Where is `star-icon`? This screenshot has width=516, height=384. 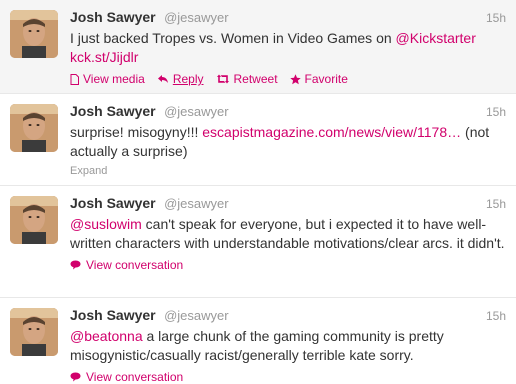
star-icon is located at coordinates (295, 79).